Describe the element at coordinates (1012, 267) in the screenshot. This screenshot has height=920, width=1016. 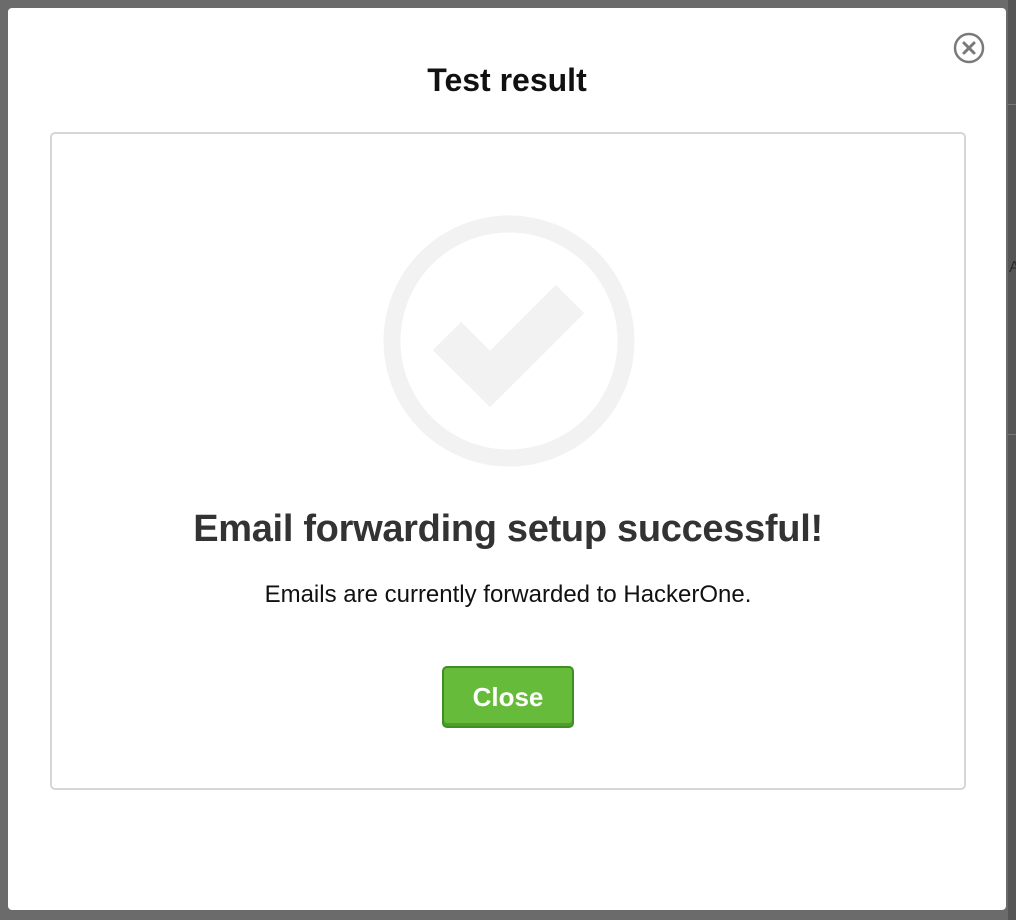
I see `backdrop-text: A` at that location.